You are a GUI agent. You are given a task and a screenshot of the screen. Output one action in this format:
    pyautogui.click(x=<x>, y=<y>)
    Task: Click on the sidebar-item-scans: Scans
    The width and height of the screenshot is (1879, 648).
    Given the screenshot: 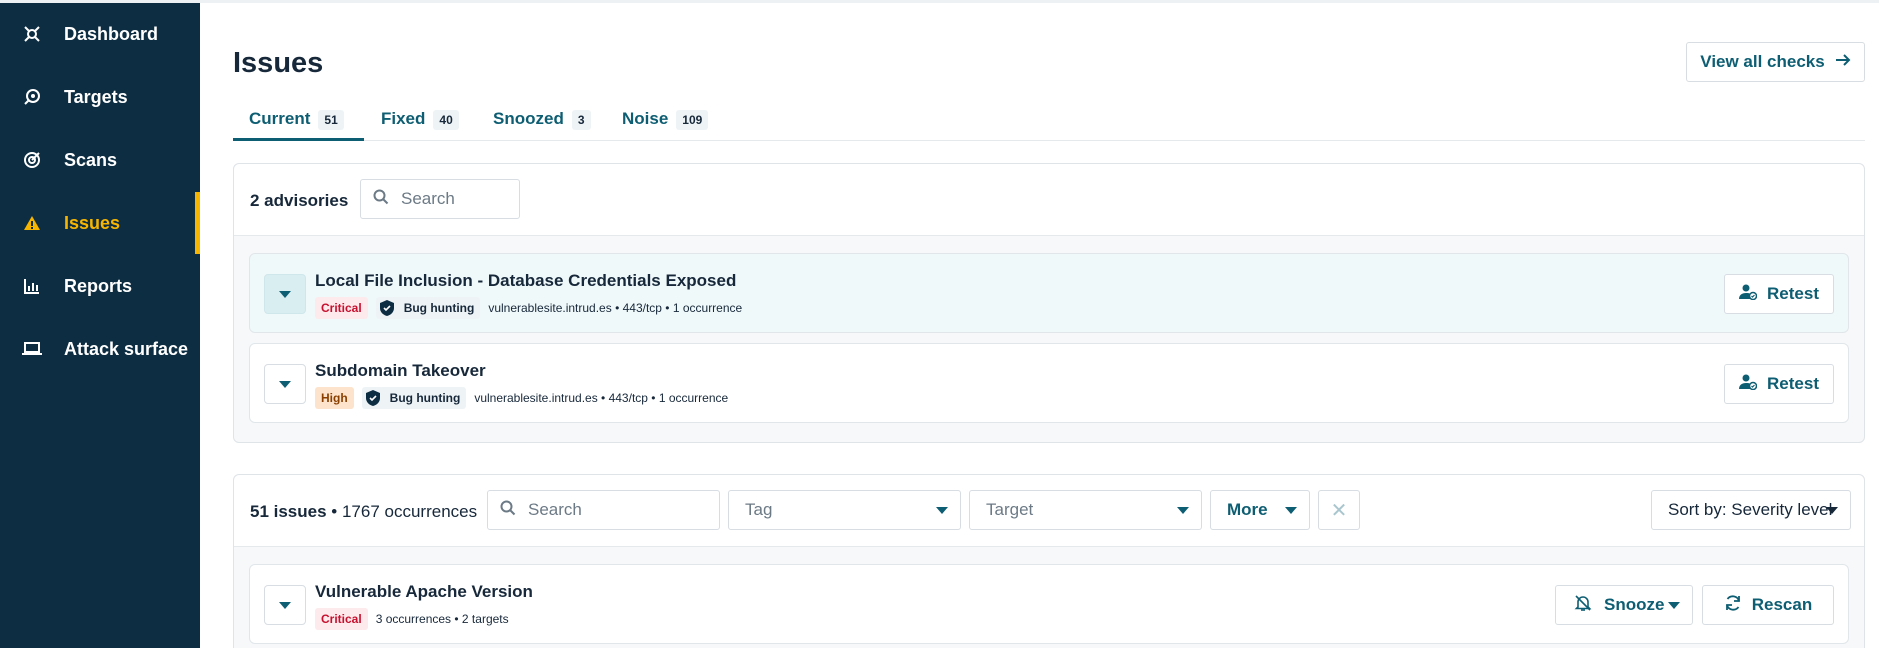 What is the action you would take?
    pyautogui.click(x=100, y=160)
    